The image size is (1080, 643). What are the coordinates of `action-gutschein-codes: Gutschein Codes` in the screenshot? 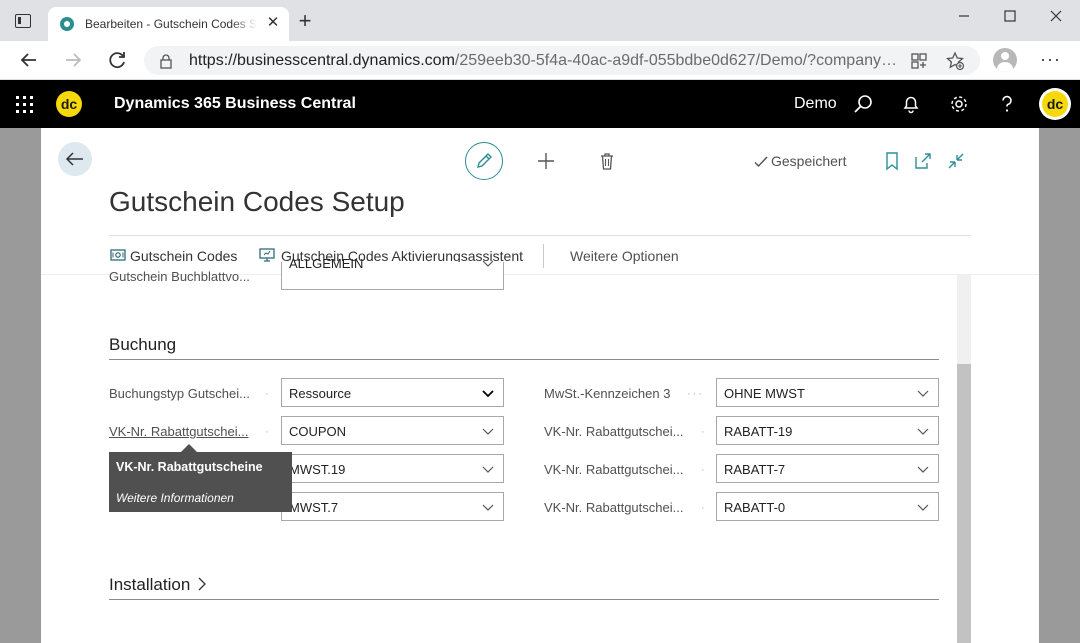 It's located at (183, 256).